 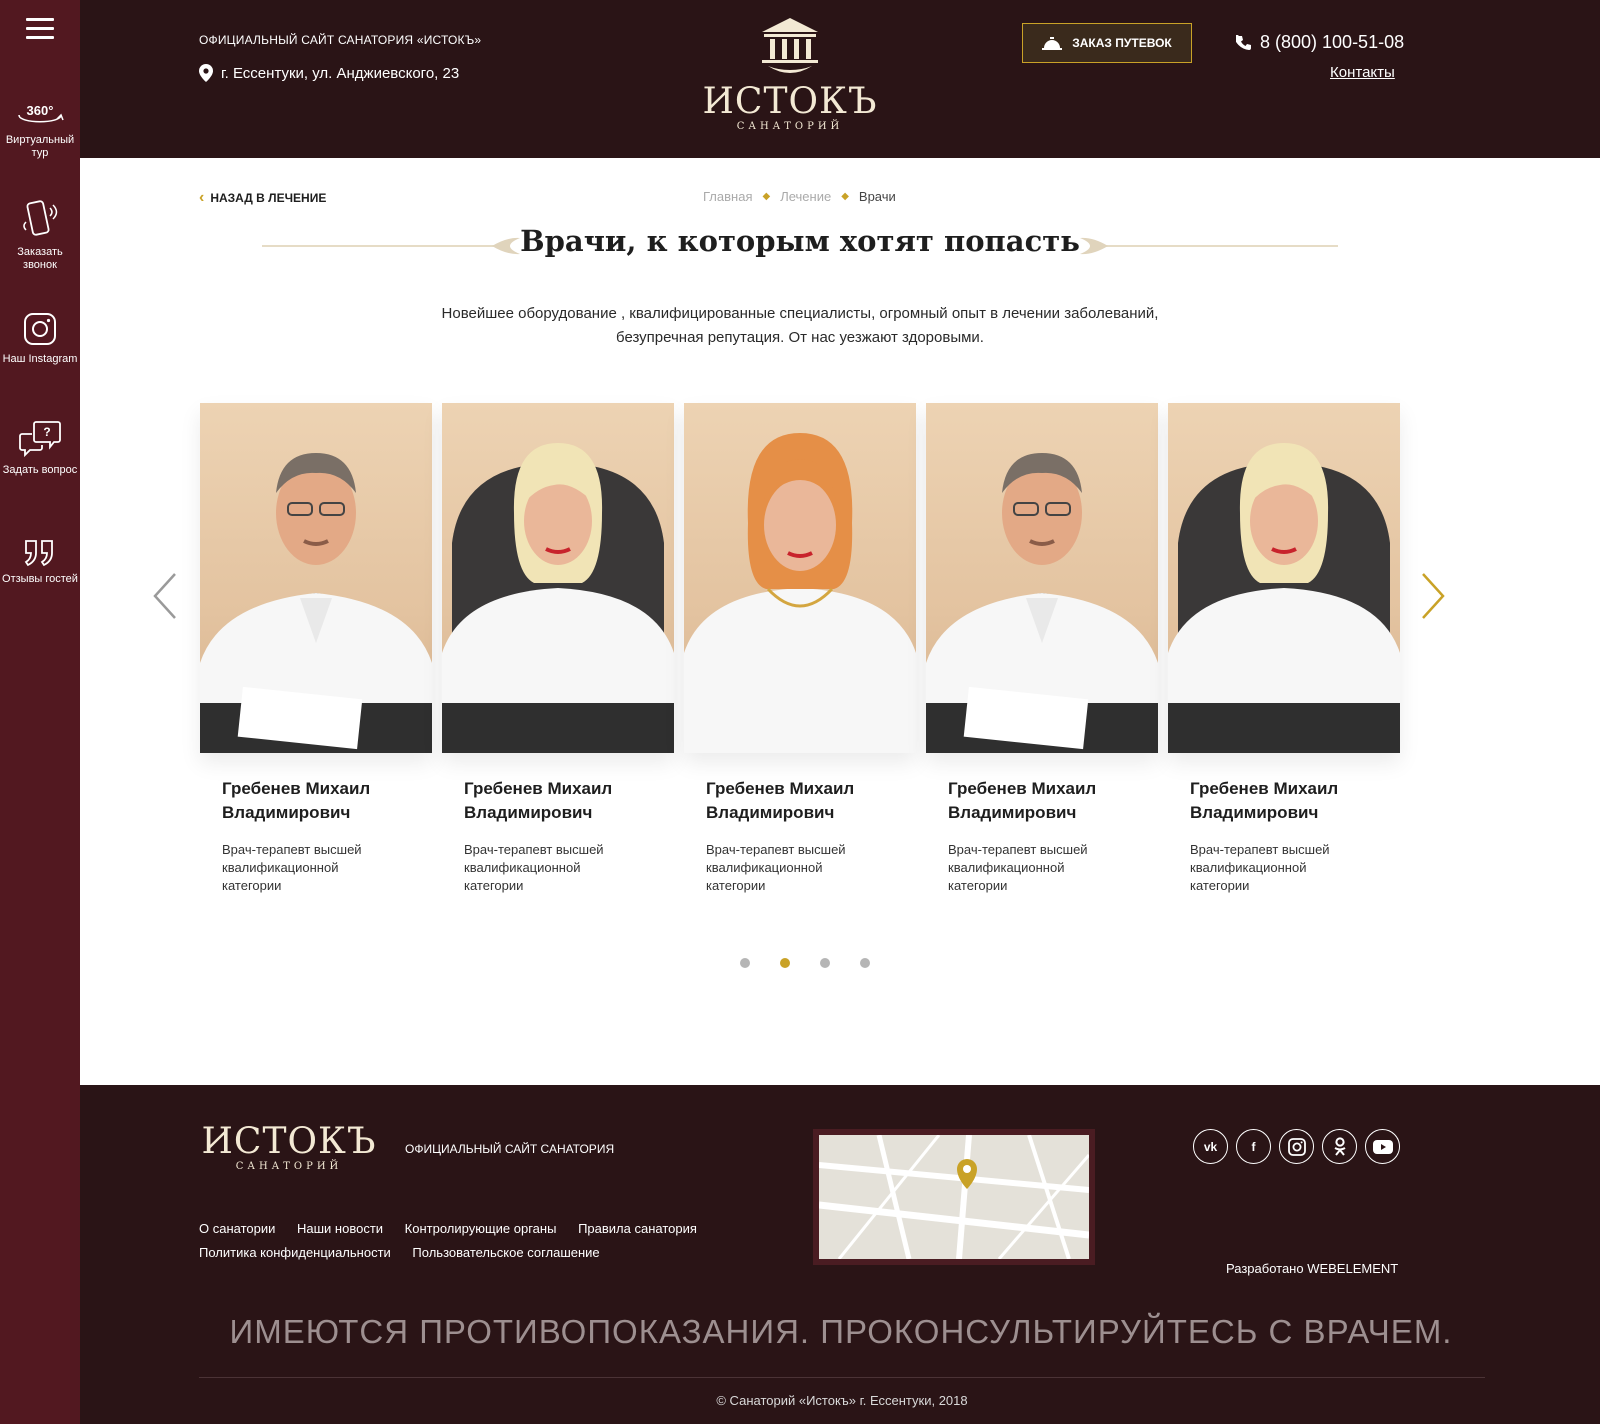 What do you see at coordinates (1320, 42) in the screenshot?
I see `phone: 8 (800) 100-51-08` at bounding box center [1320, 42].